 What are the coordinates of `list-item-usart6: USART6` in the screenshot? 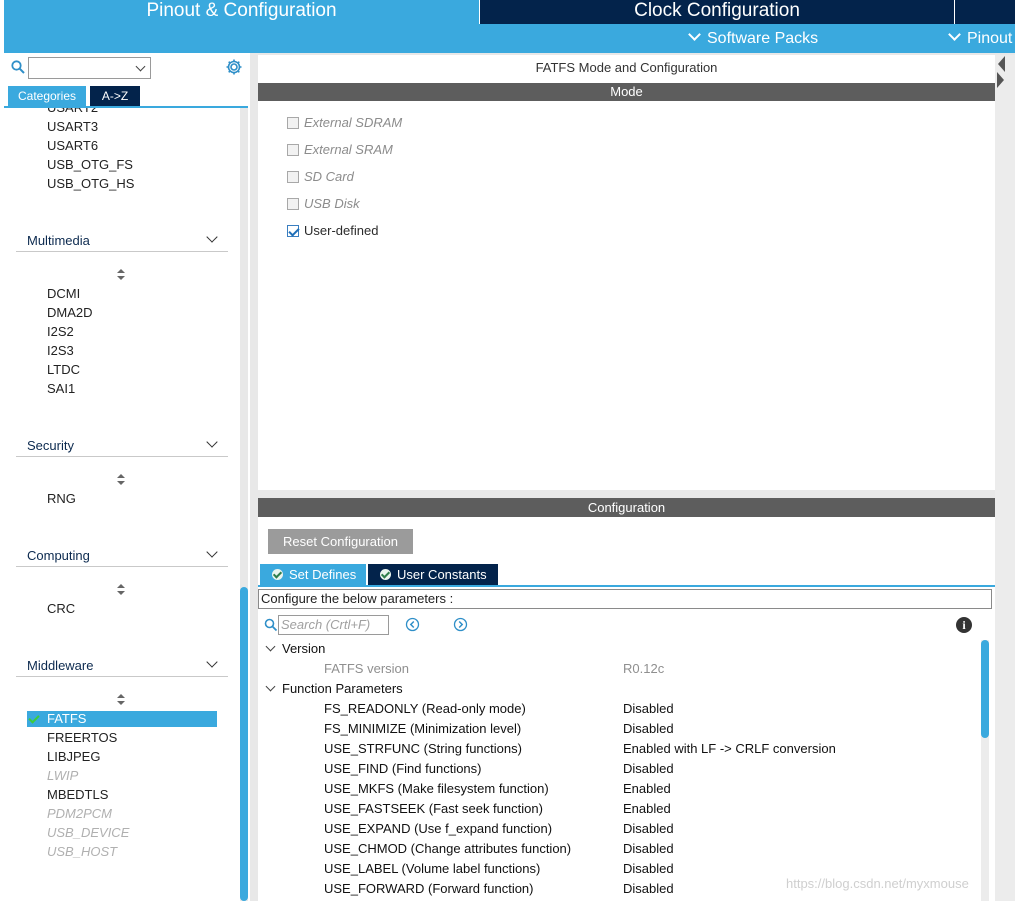 It's located at (72, 146).